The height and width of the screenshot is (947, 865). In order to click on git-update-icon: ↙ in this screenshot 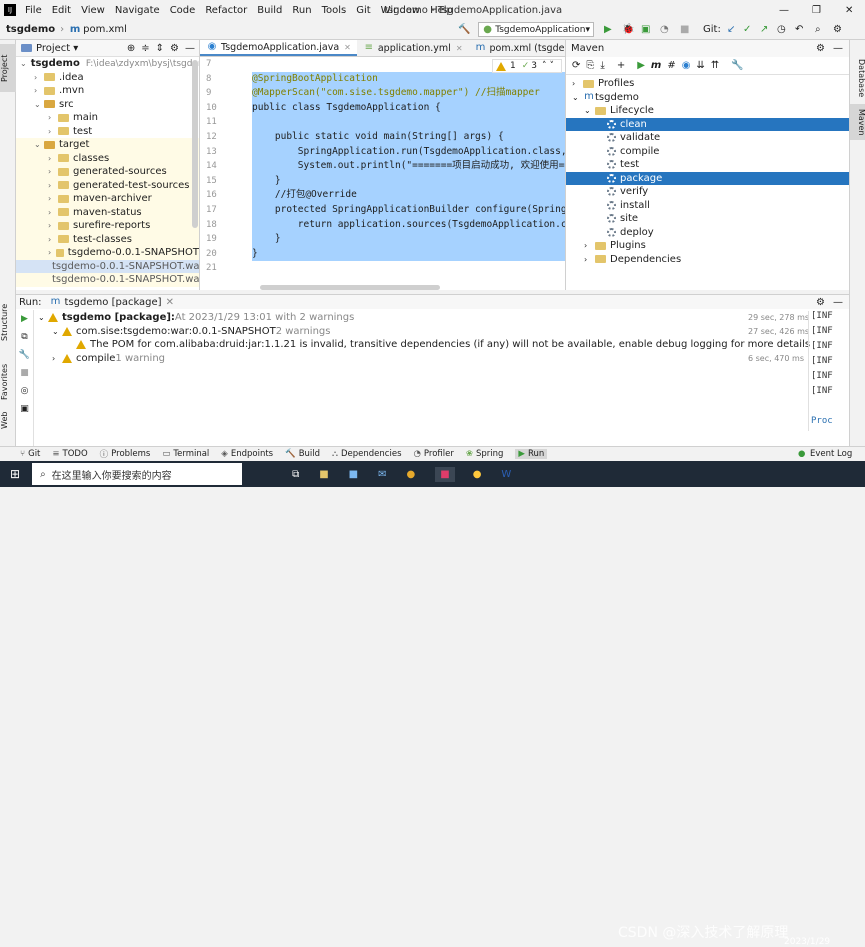, I will do `click(731, 29)`.